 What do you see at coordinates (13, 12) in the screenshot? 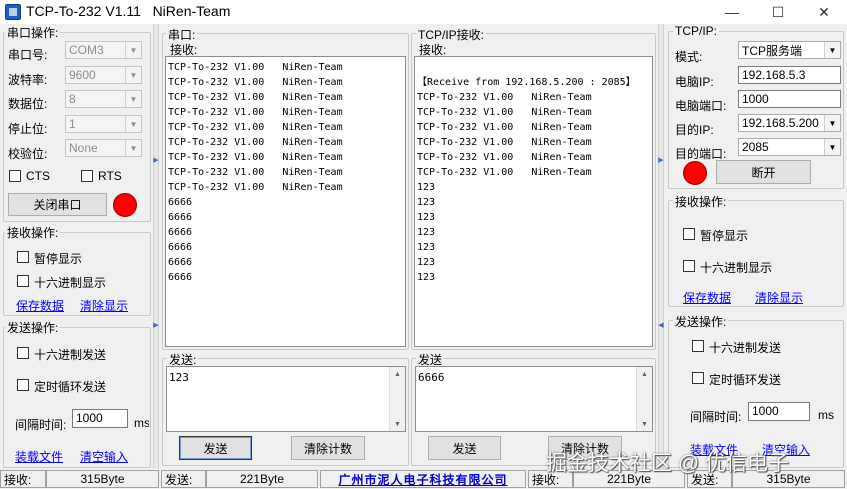
I see `app-icon` at bounding box center [13, 12].